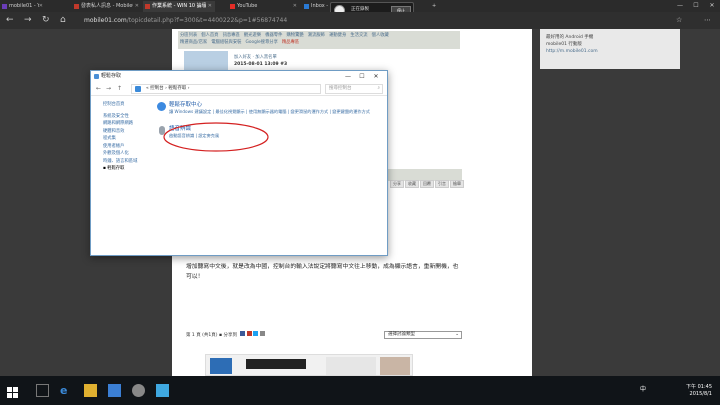 This screenshot has height=405, width=720. What do you see at coordinates (243, 333) in the screenshot?
I see `facebook-share-icon` at bounding box center [243, 333].